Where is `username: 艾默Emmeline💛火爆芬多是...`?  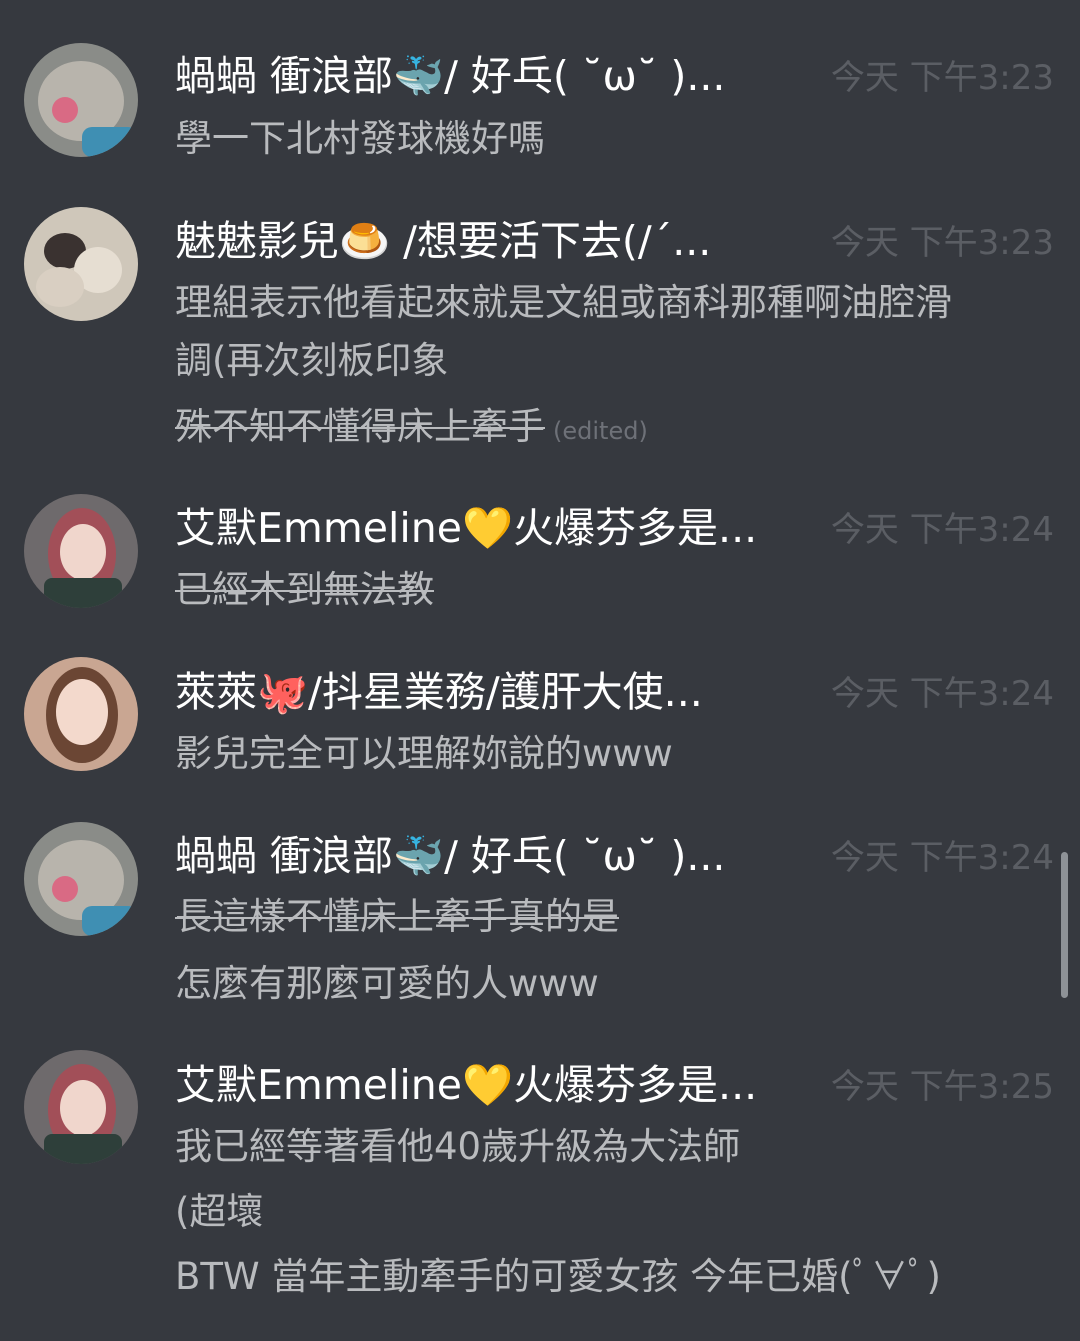
username: 艾默Emmeline💛火爆芬多是... is located at coordinates (490, 1085).